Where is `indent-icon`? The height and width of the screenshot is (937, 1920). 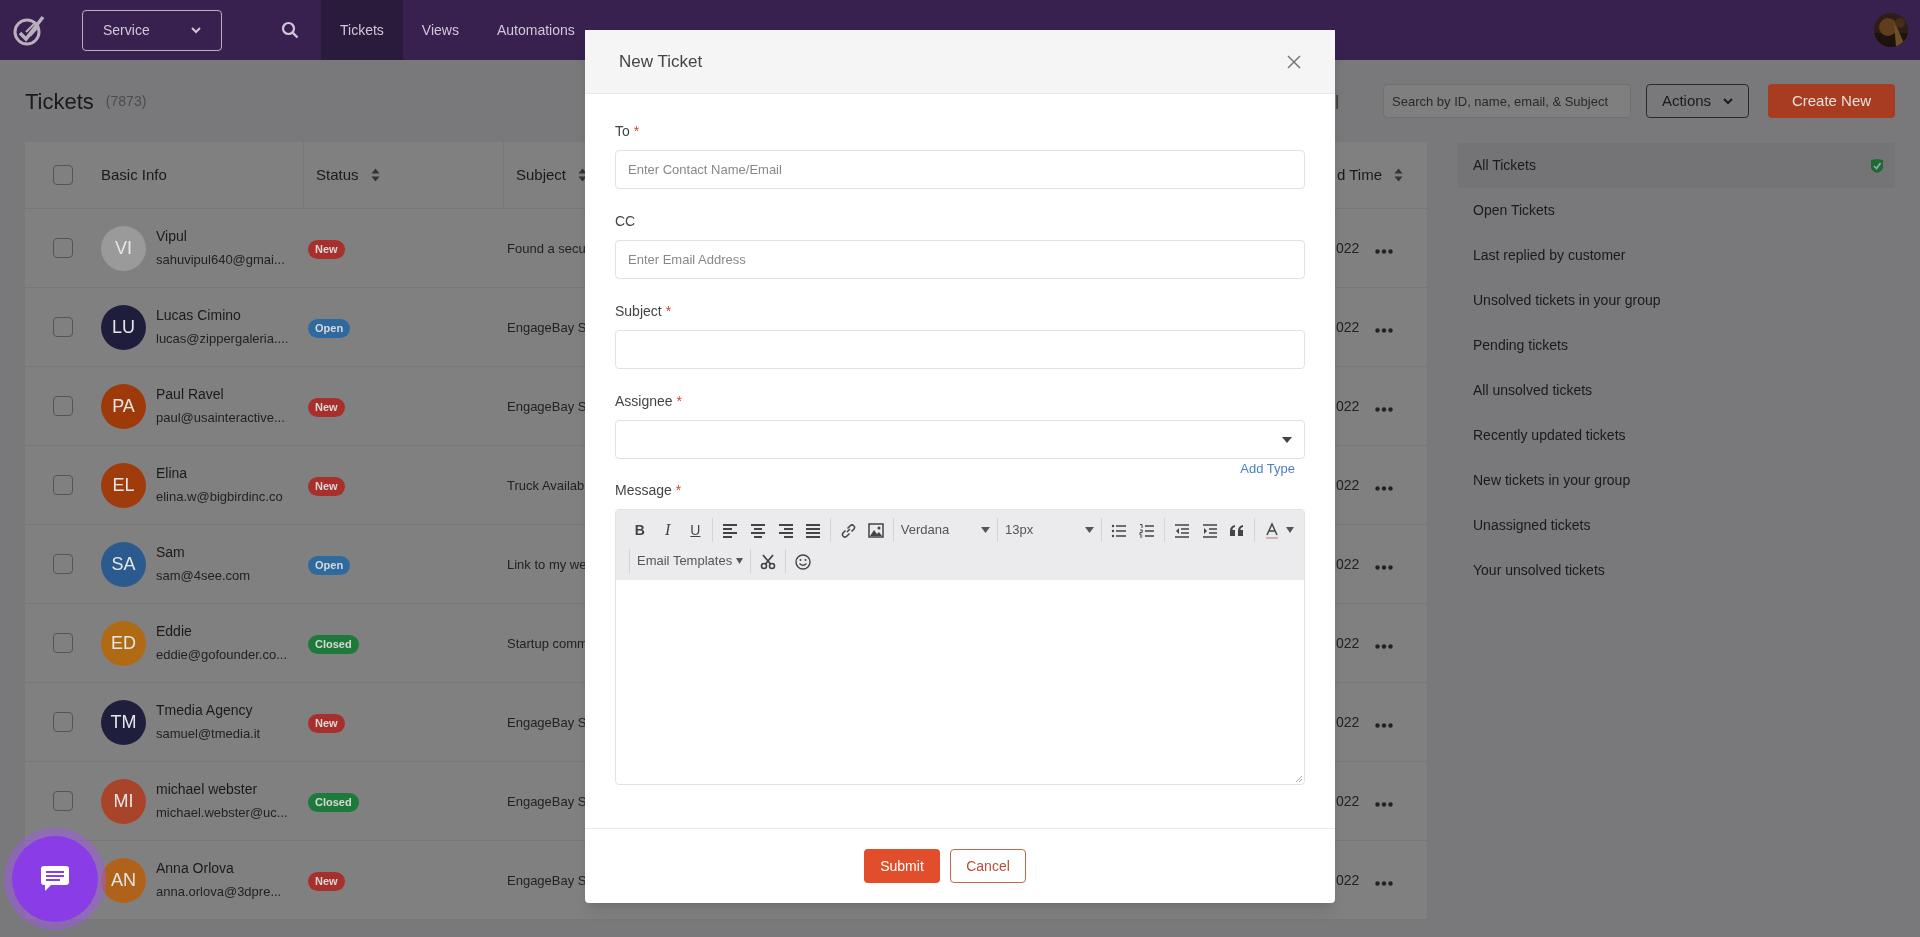 indent-icon is located at coordinates (1209, 530).